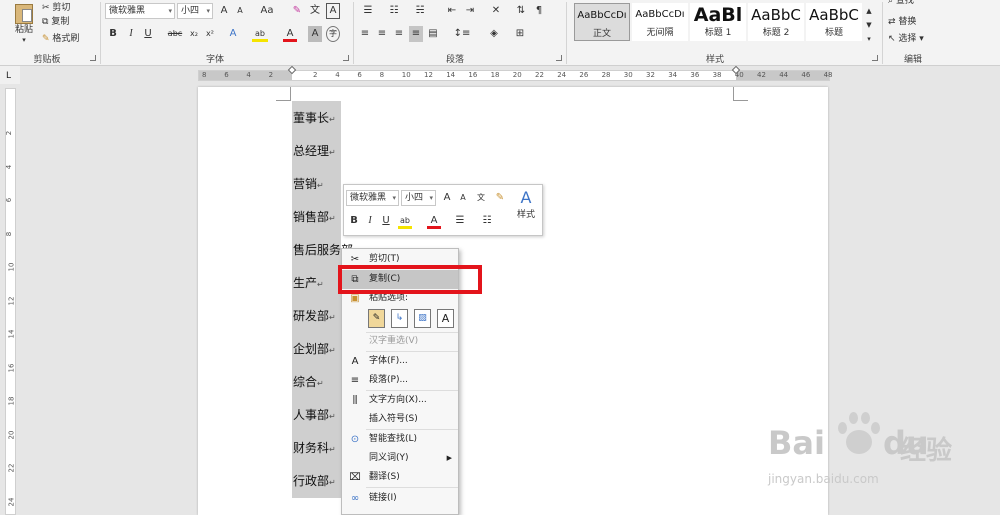 Image resolution: width=1000 pixels, height=515 pixels. Describe the element at coordinates (400, 439) in the screenshot. I see `menu-item-smart-lookup: ⊙ 智能查找(L)` at that location.